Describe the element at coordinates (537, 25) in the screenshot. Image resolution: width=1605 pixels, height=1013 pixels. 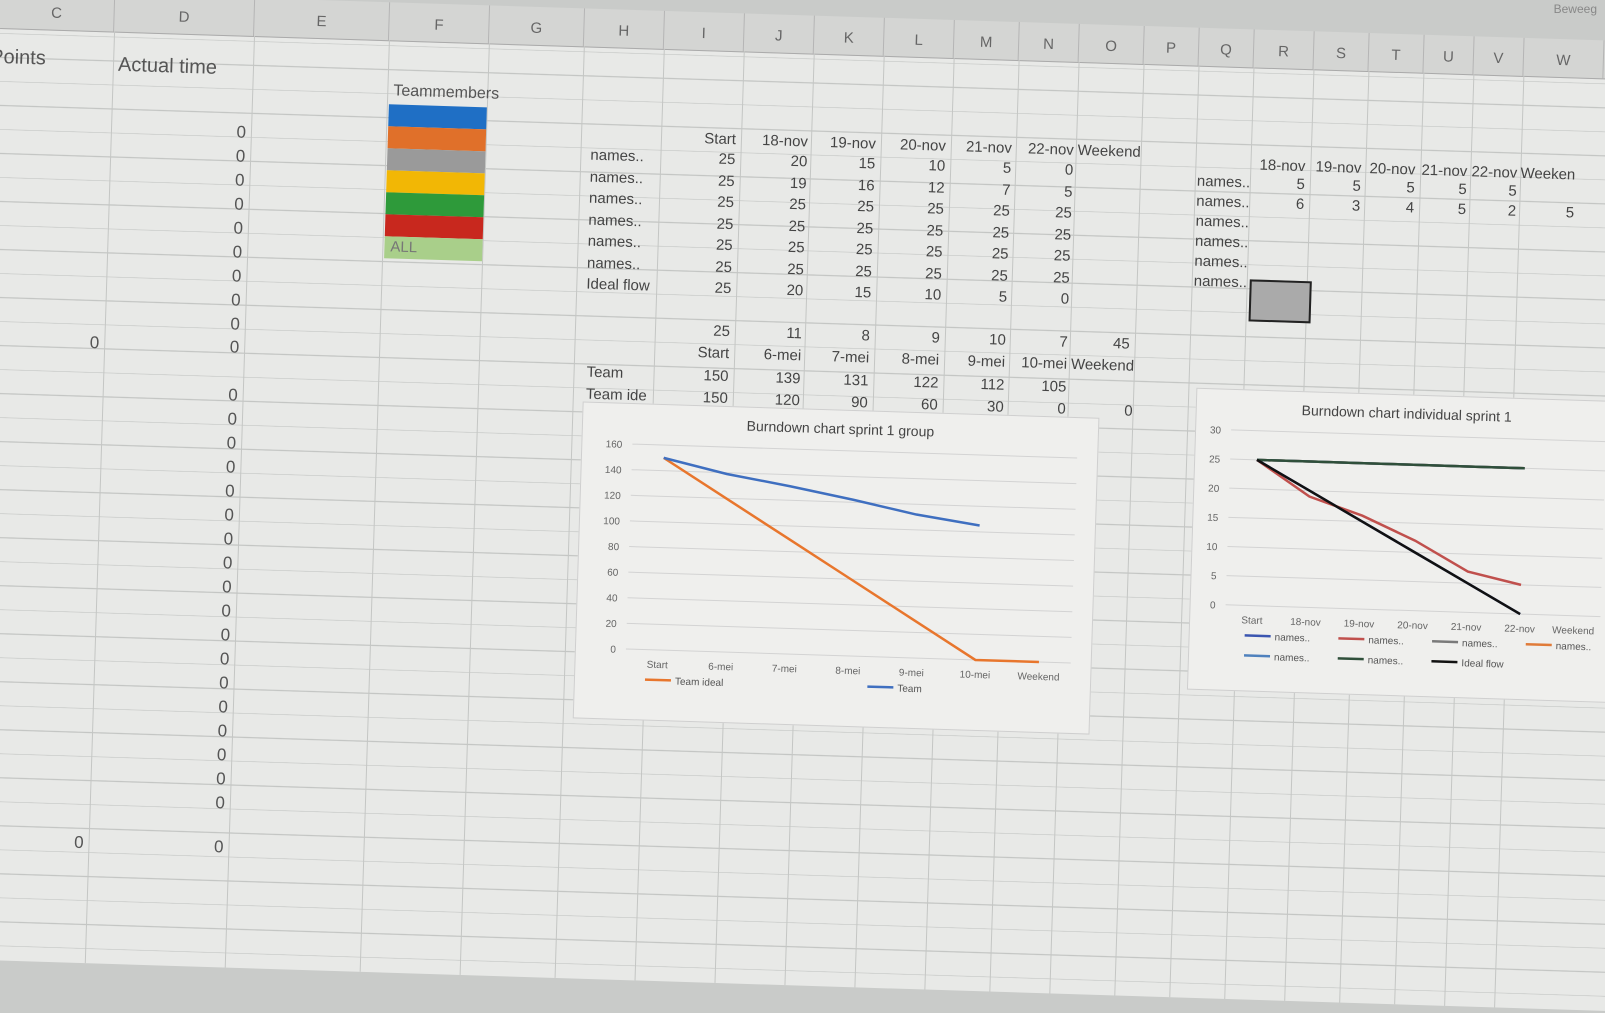
I see `column-header-G: G` at that location.